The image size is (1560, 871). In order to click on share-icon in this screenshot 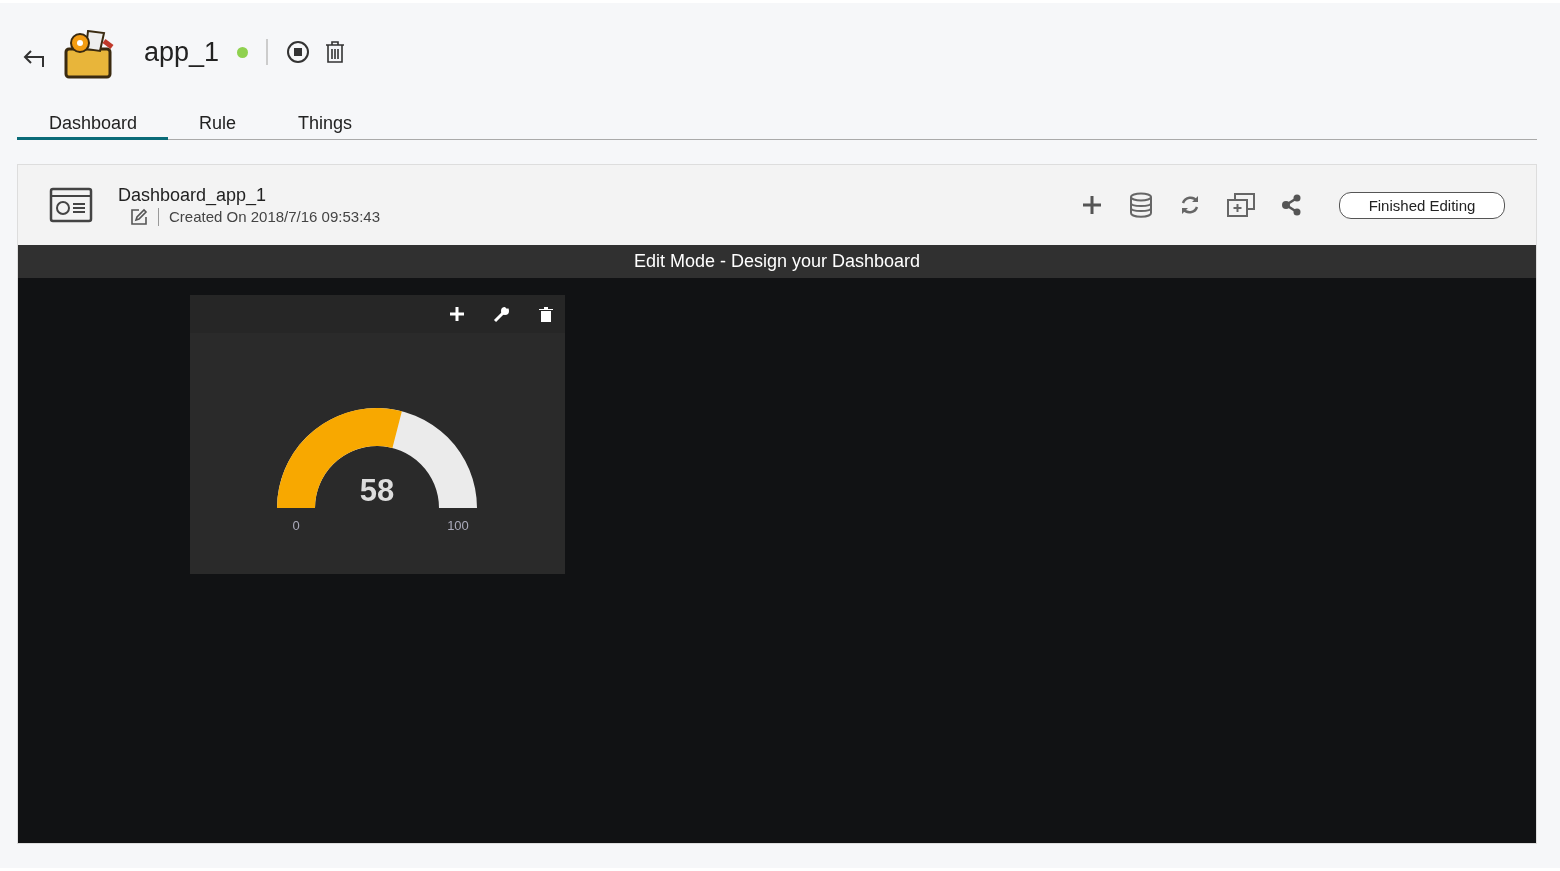, I will do `click(1292, 205)`.